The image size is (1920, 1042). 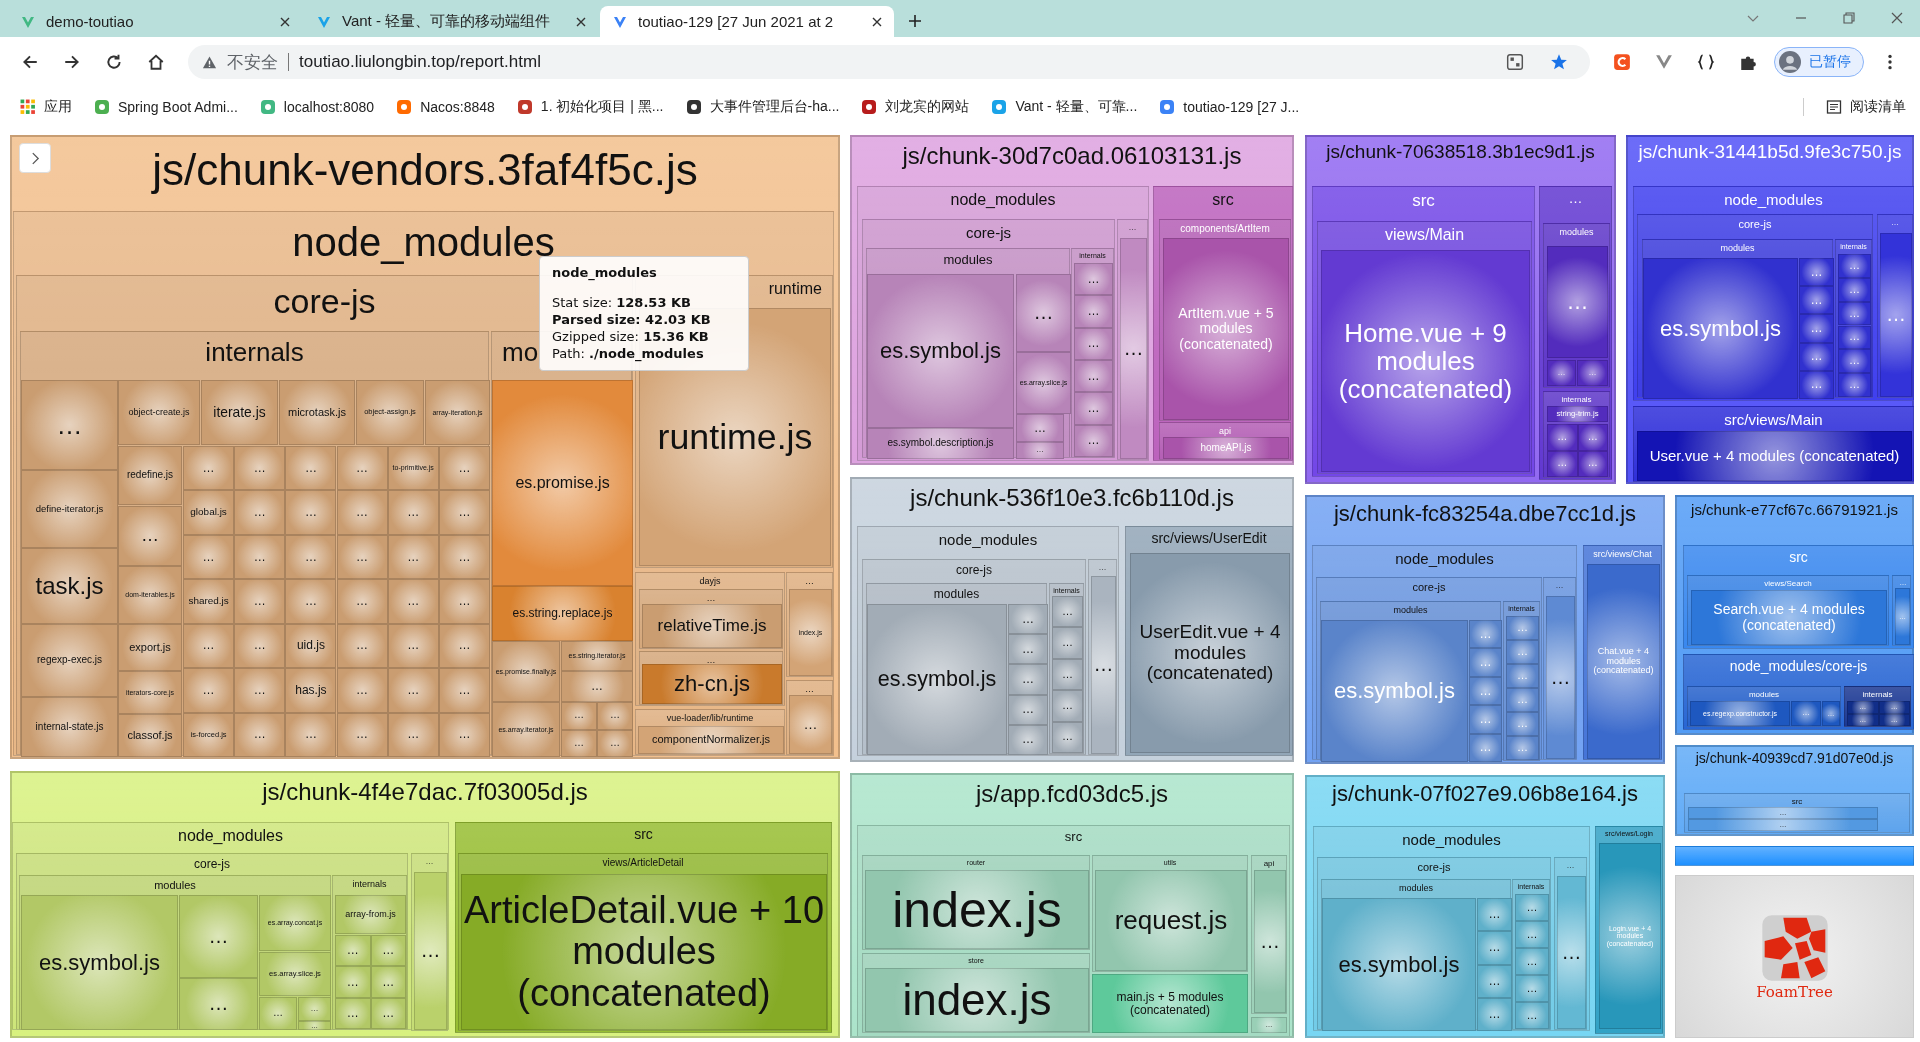 I want to click on module-tile: classof.js, so click(x=150, y=735).